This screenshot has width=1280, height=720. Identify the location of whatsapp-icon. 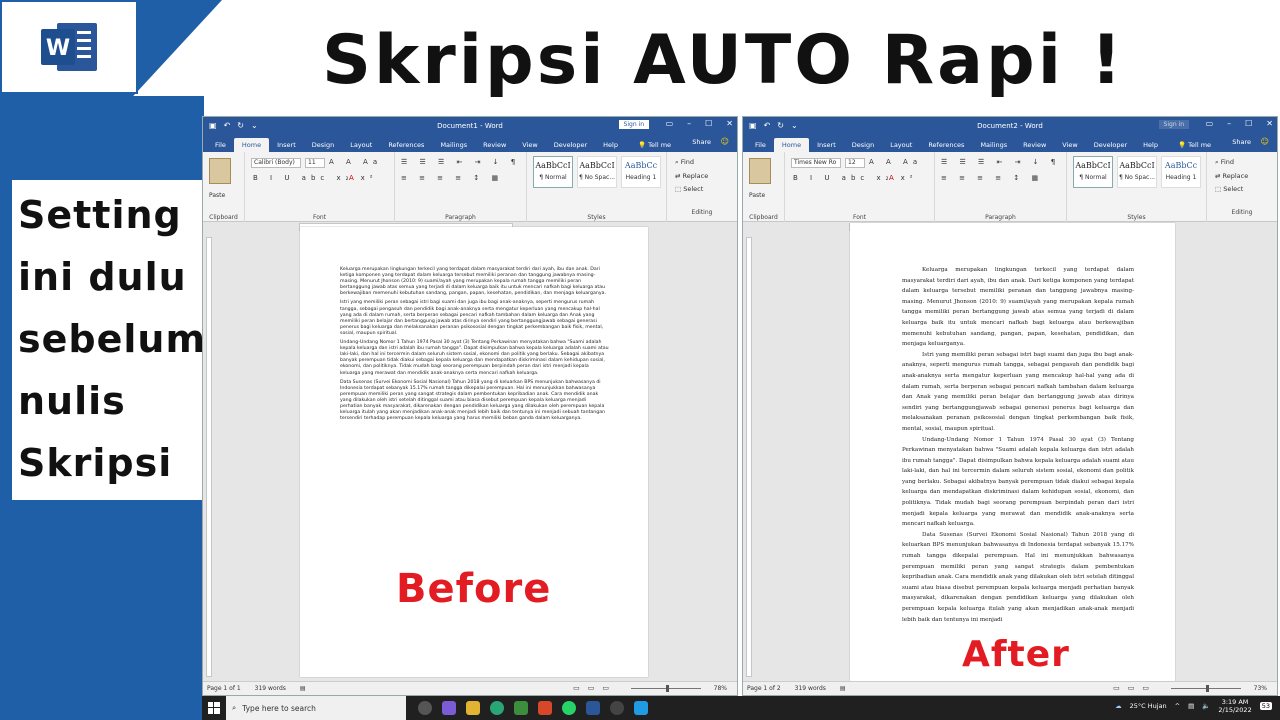
(569, 708).